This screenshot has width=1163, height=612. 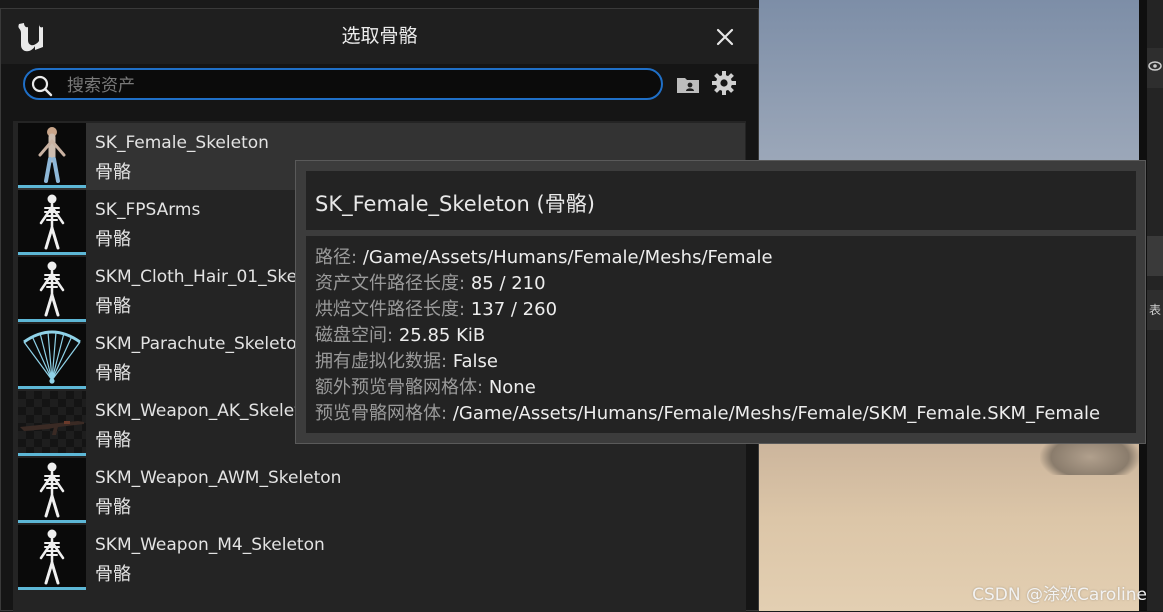 I want to click on watermark: CSDN @涂欢Caroline, so click(x=1059, y=595).